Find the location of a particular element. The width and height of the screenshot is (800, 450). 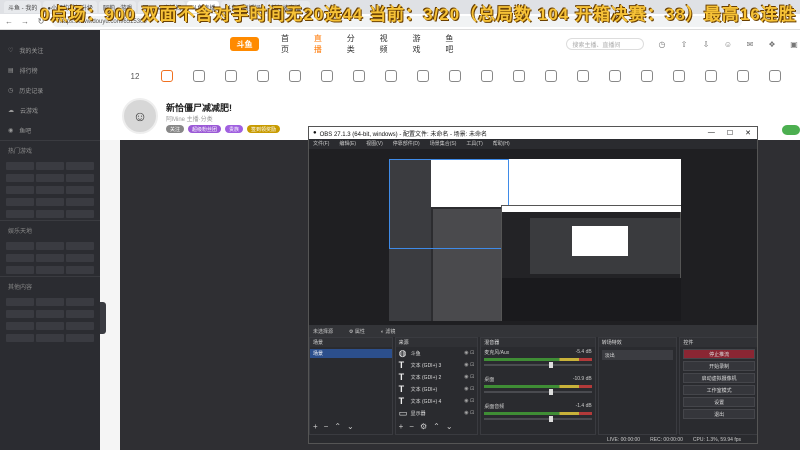

source-item: T 文本 (GDI+) 4 ◉ ⊡ is located at coordinates (437, 401).